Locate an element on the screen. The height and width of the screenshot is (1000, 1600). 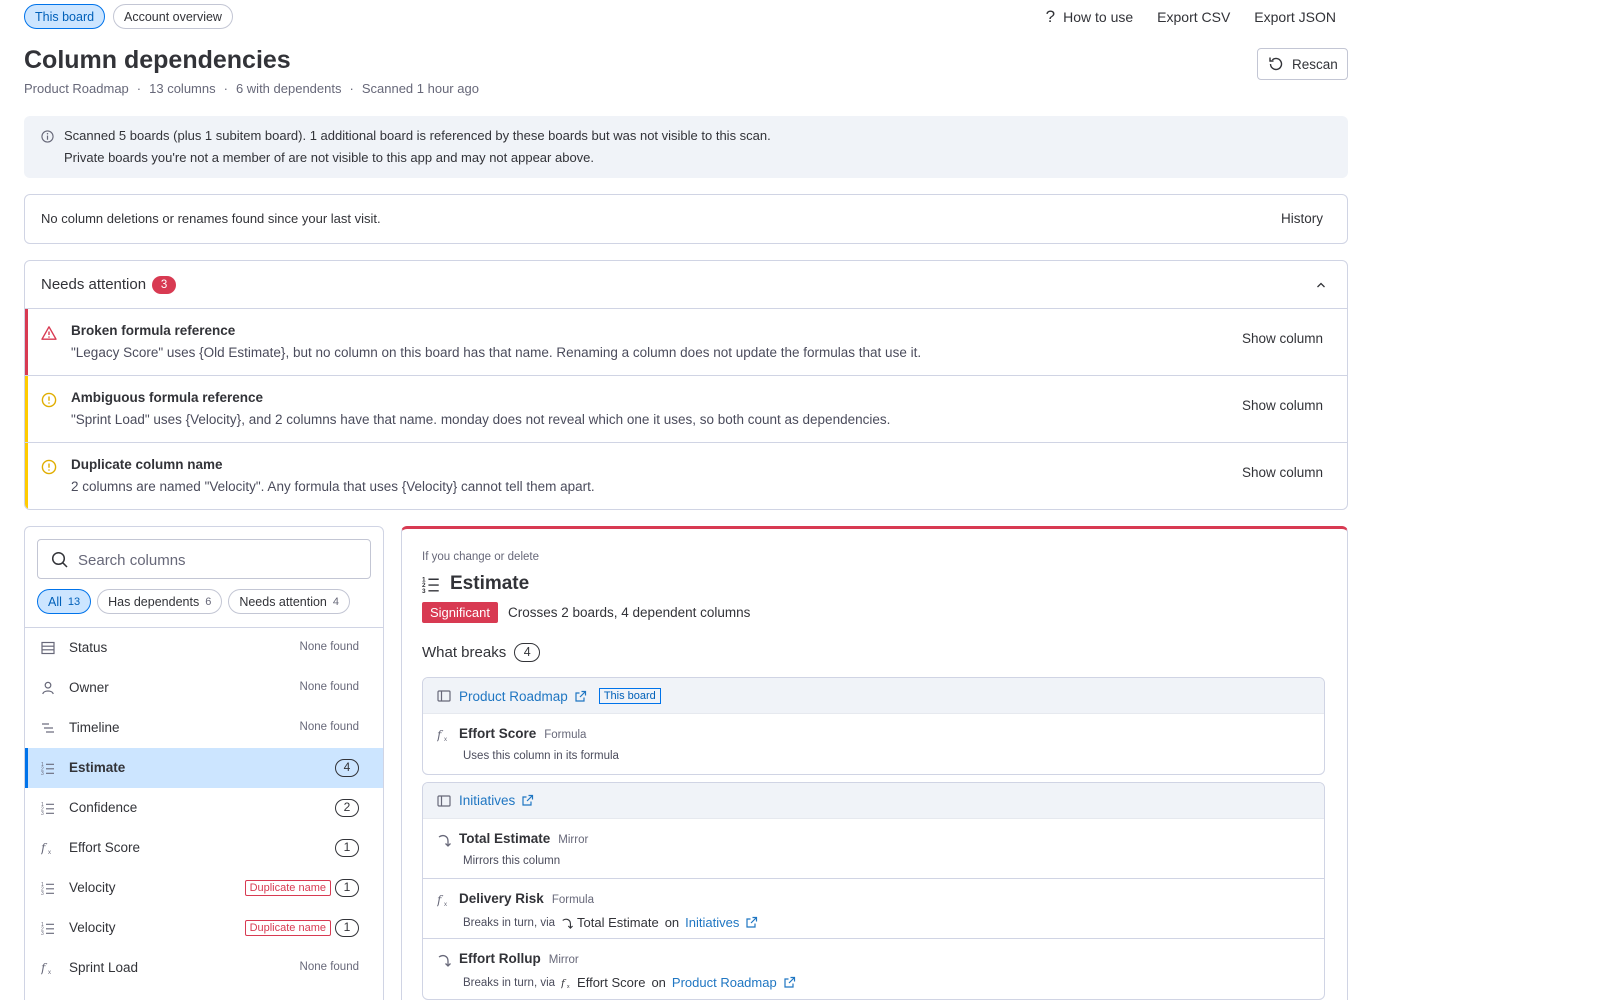
search-icon is located at coordinates (60, 560).